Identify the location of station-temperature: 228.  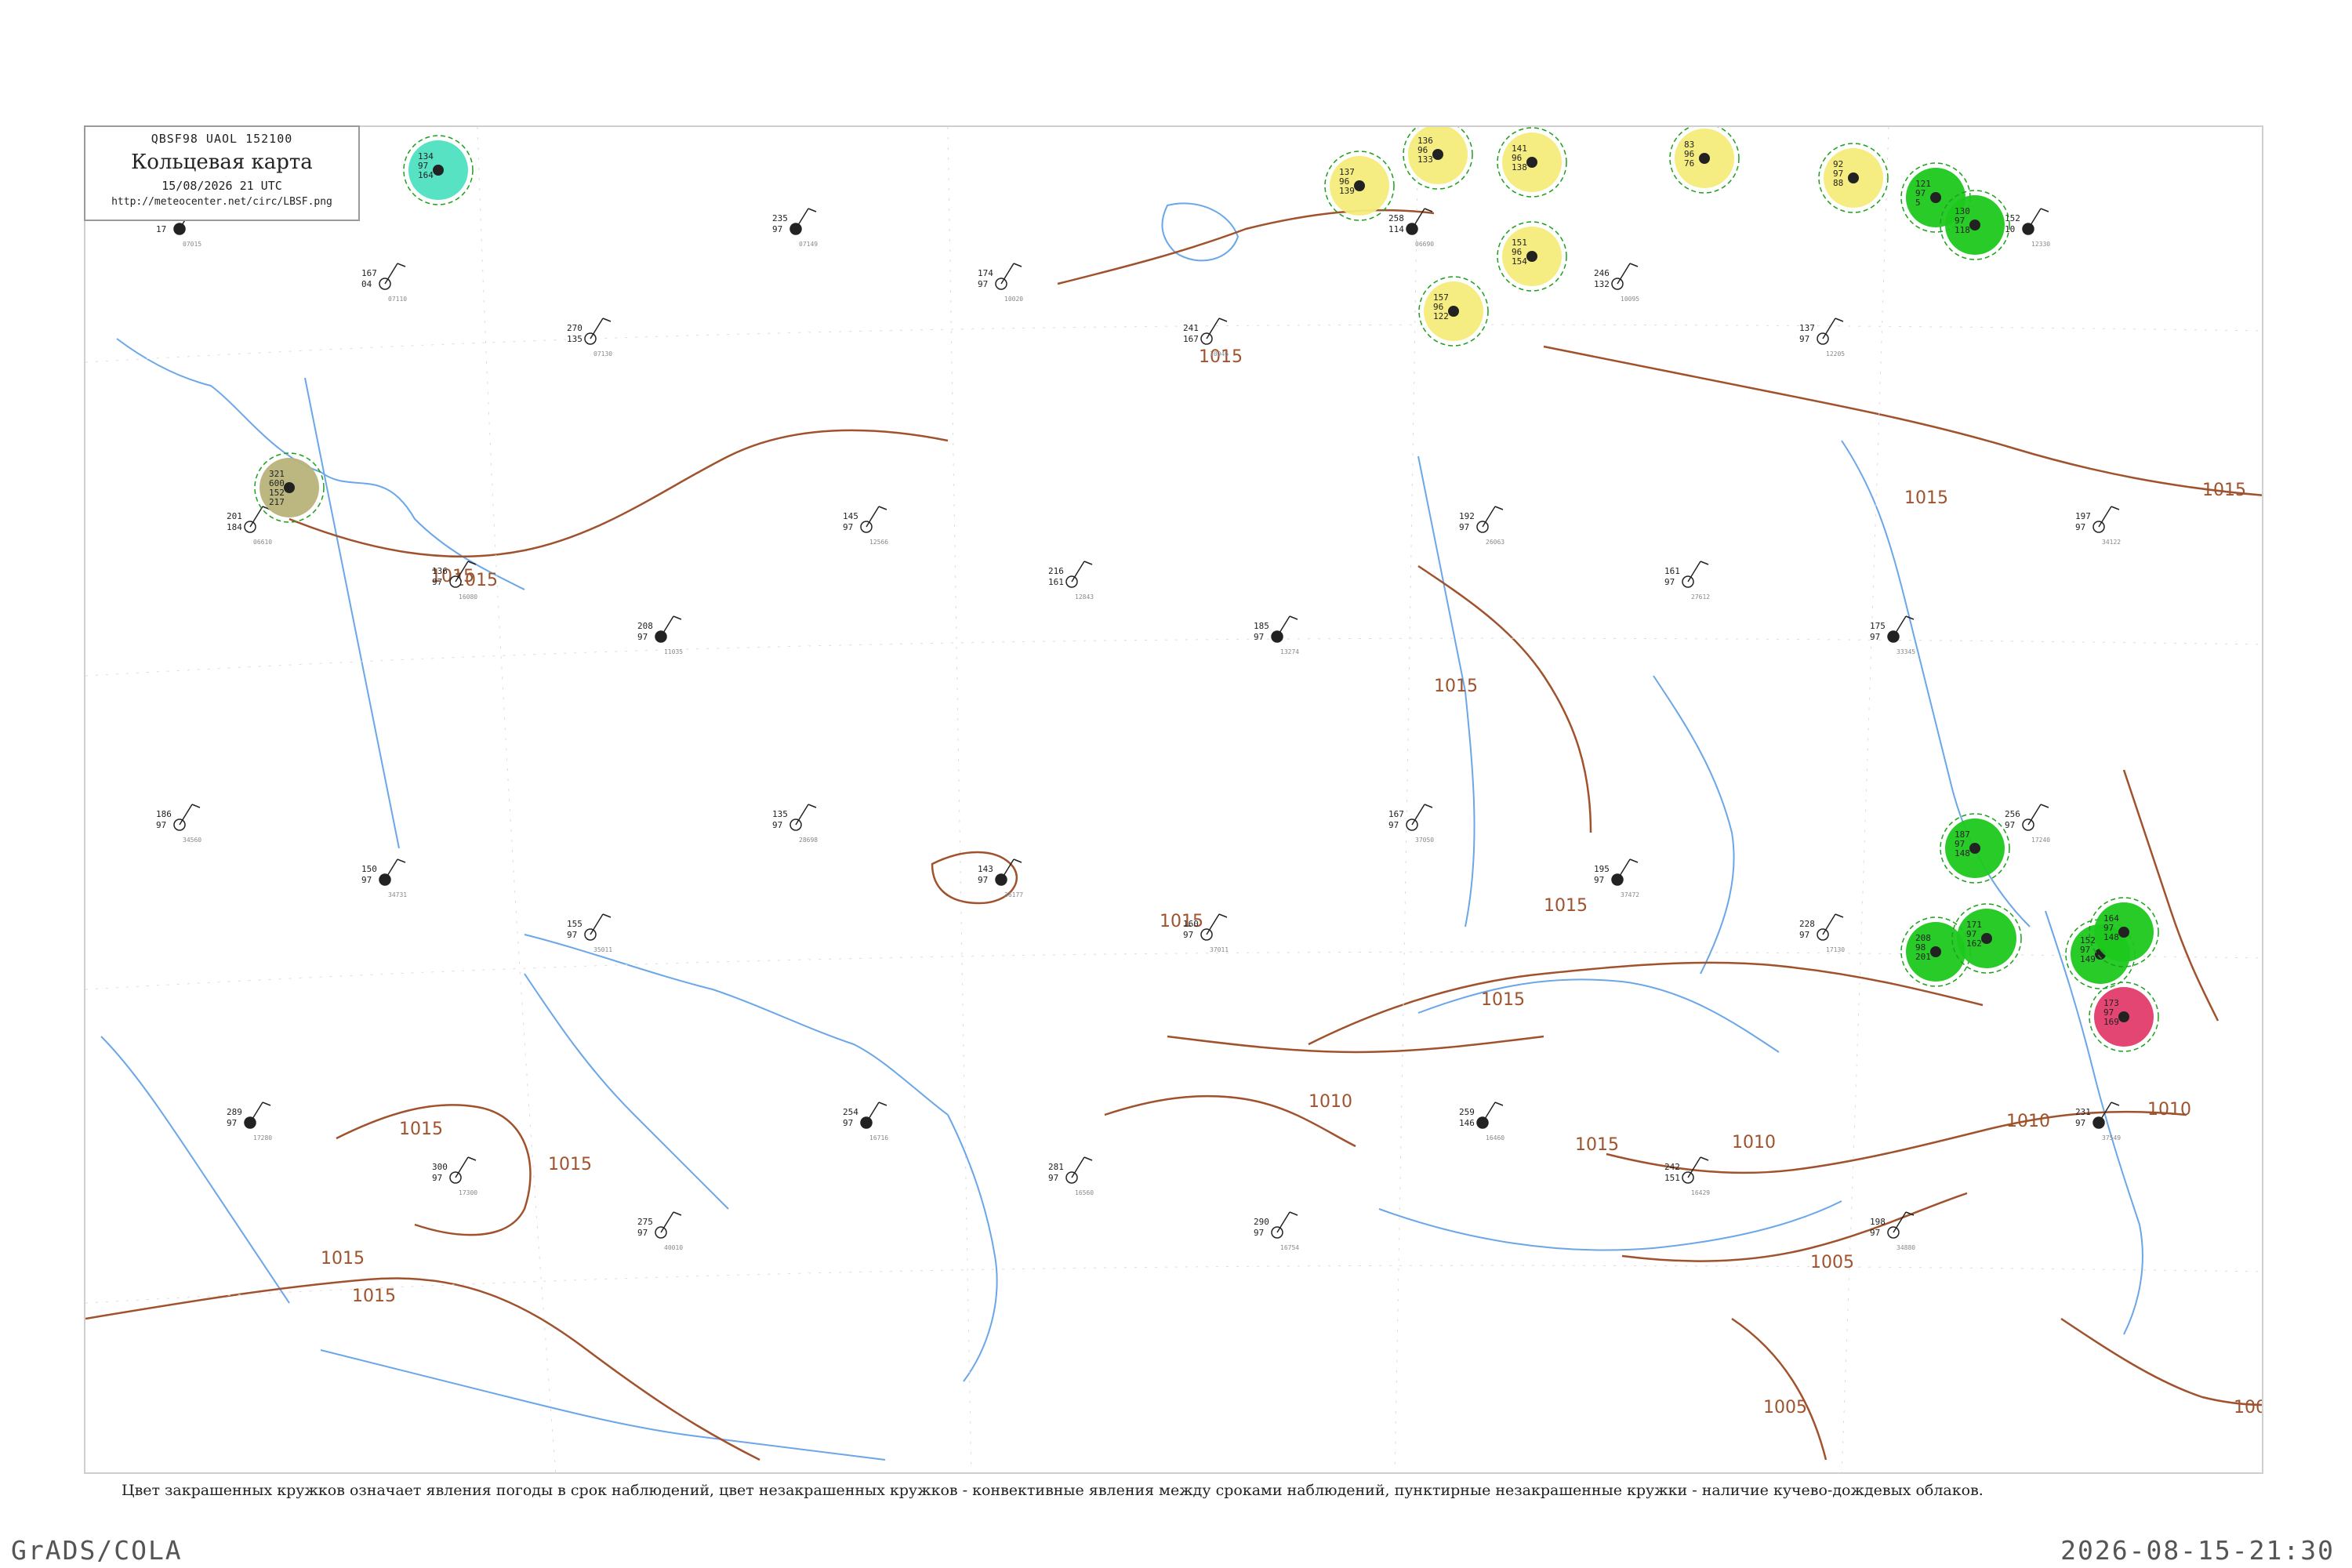
(1807, 924).